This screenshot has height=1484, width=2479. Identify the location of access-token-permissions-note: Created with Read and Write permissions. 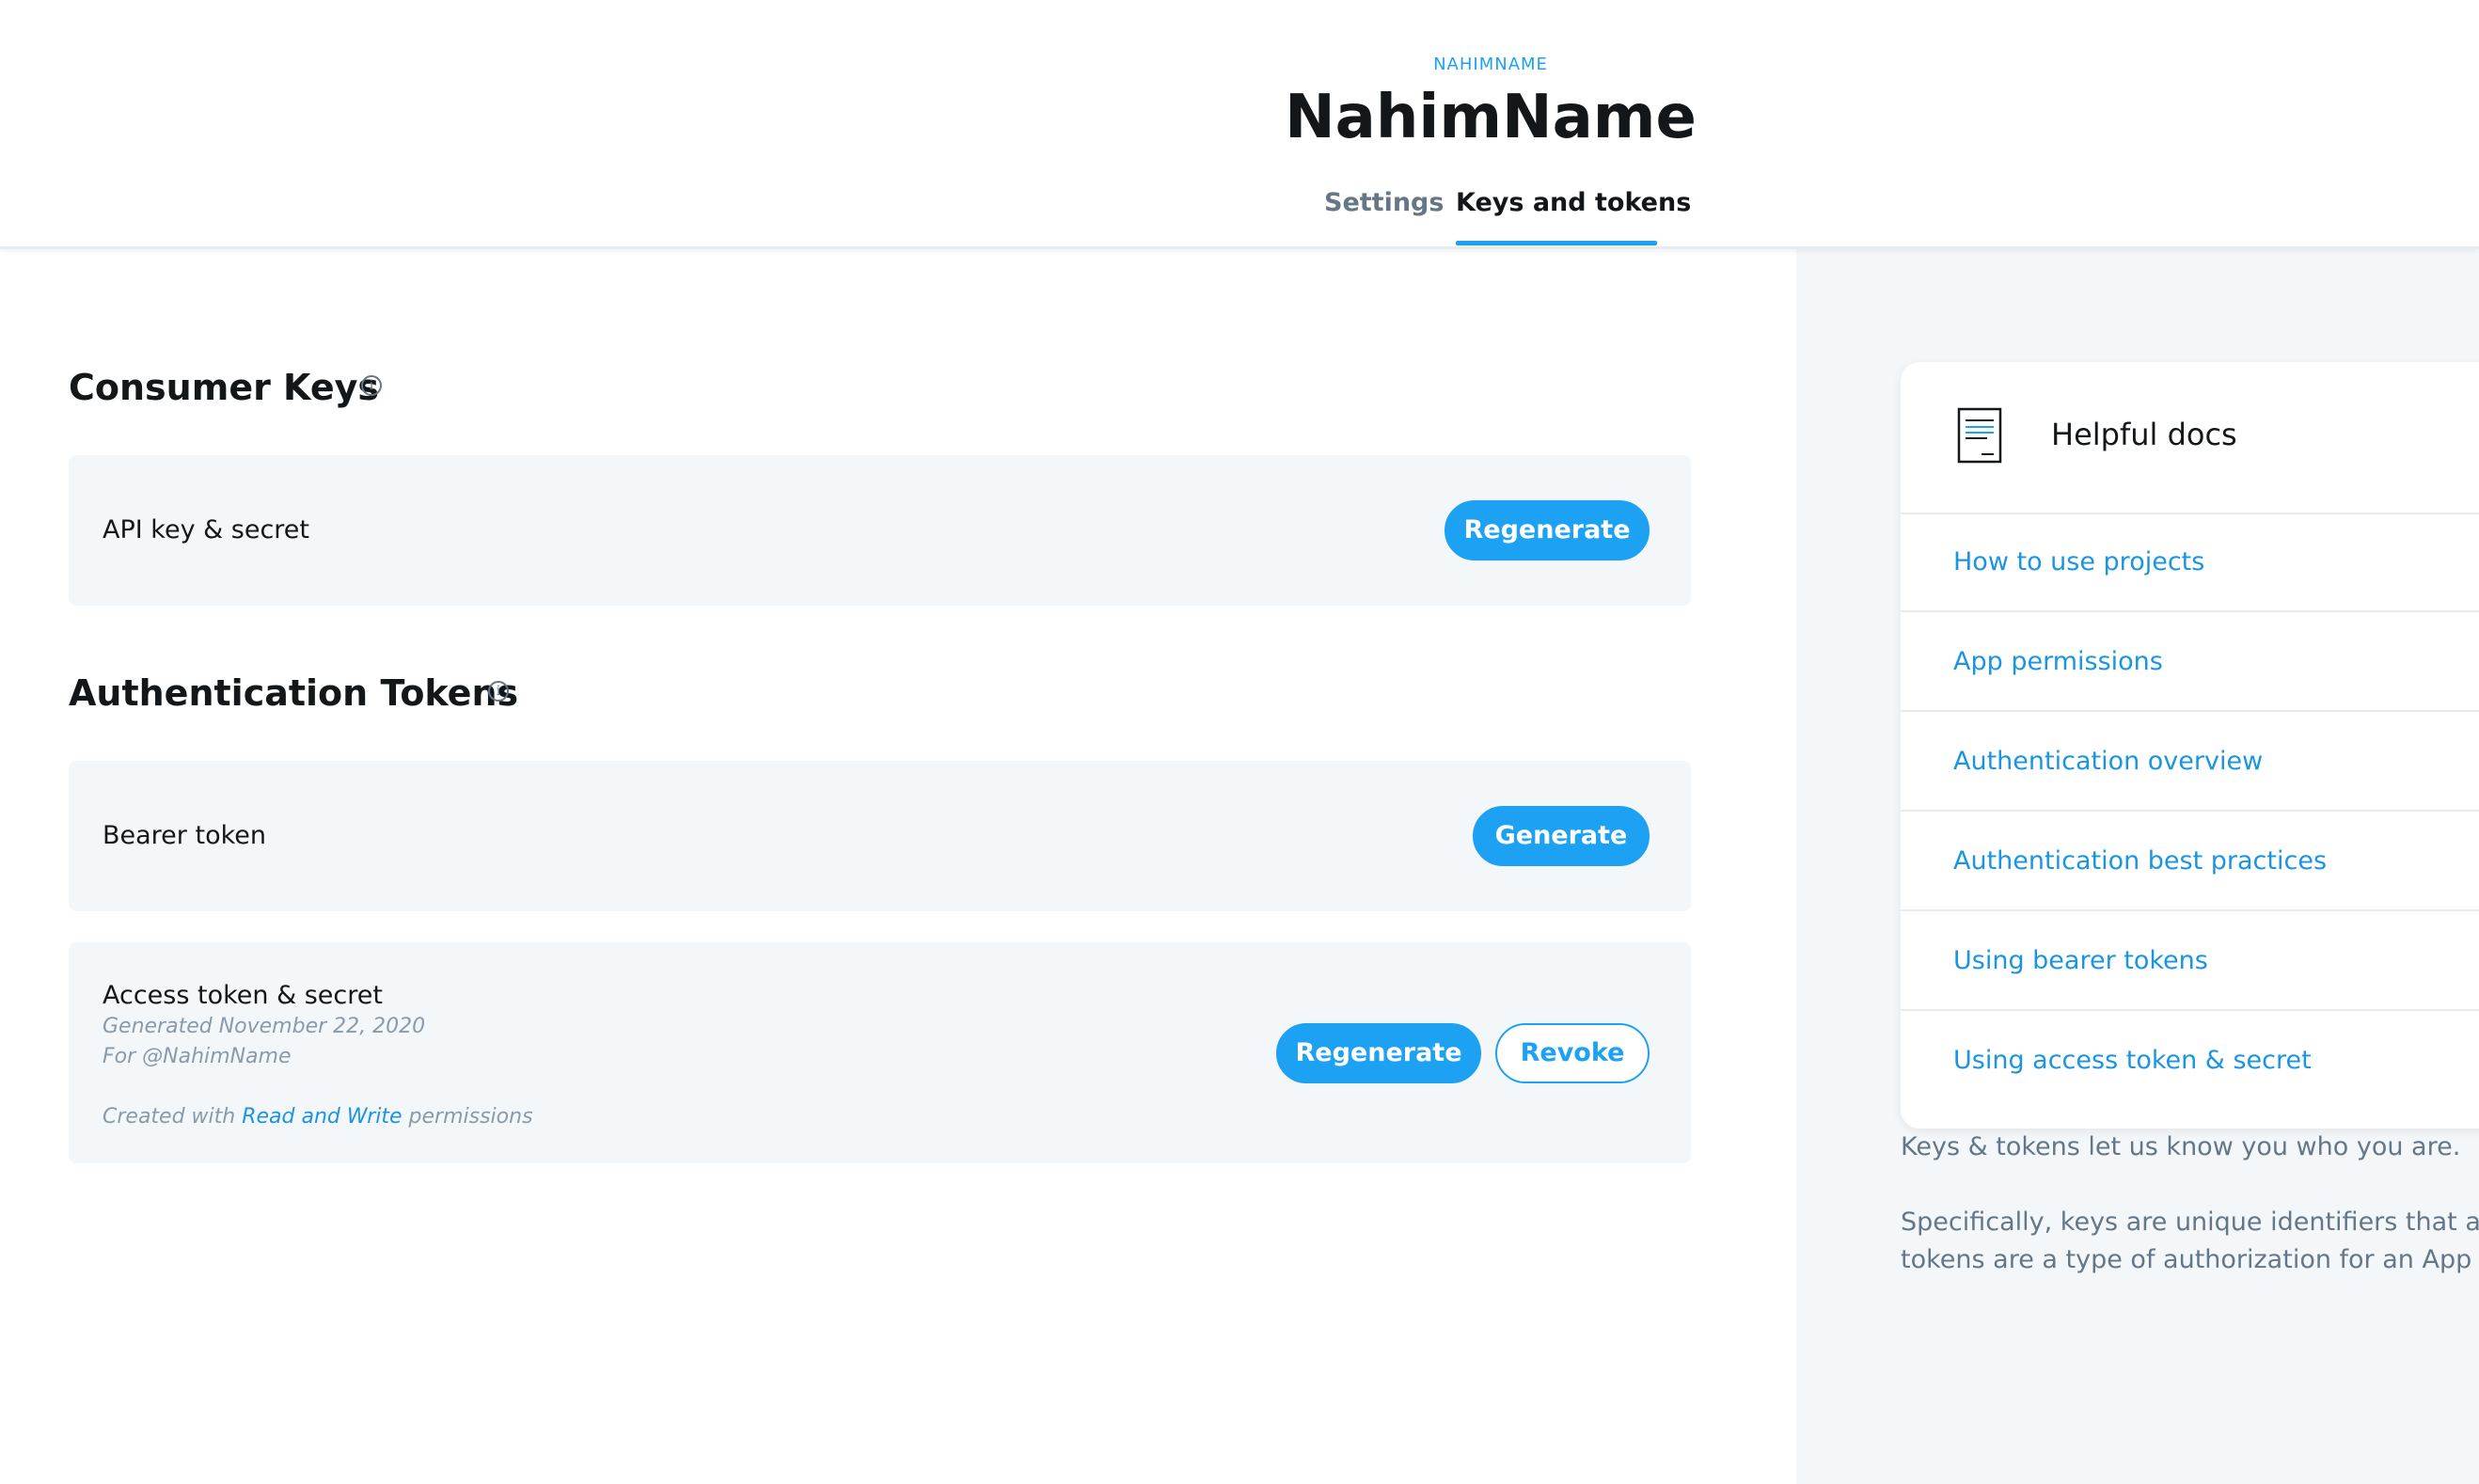
(318, 1117).